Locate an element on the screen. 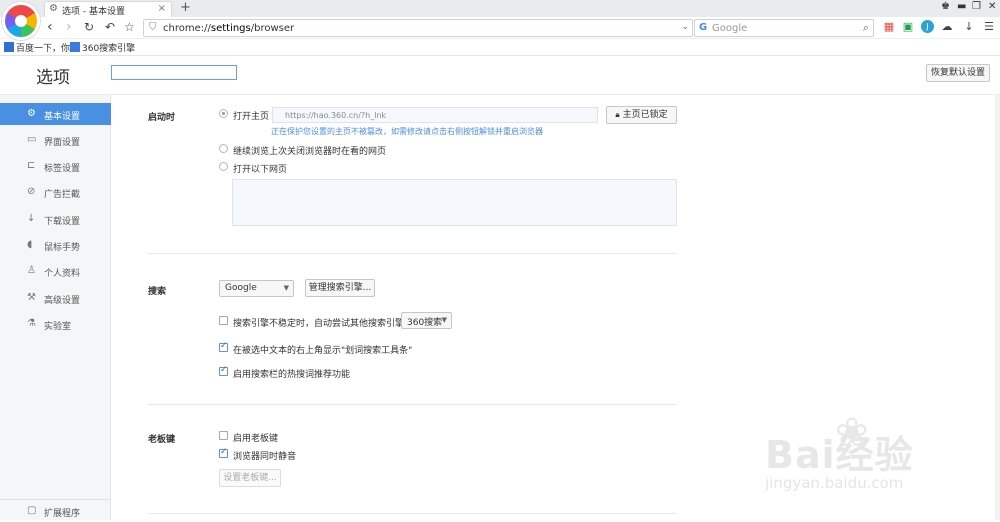 This screenshot has width=1000, height=522. open-home-radio is located at coordinates (223, 113).